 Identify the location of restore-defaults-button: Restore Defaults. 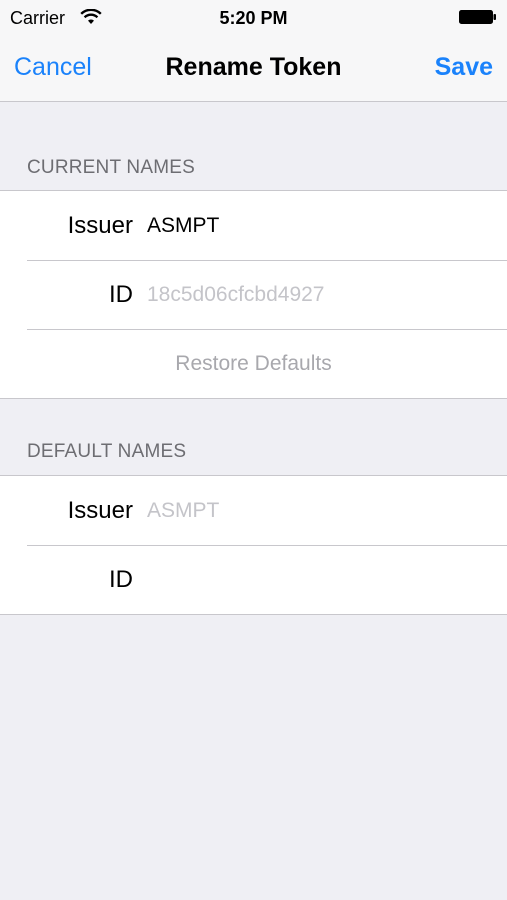
(253, 363).